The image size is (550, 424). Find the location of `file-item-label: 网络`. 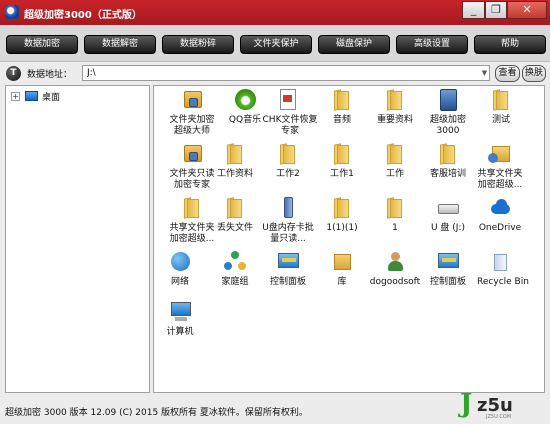

file-item-label: 网络 is located at coordinates (179, 282).